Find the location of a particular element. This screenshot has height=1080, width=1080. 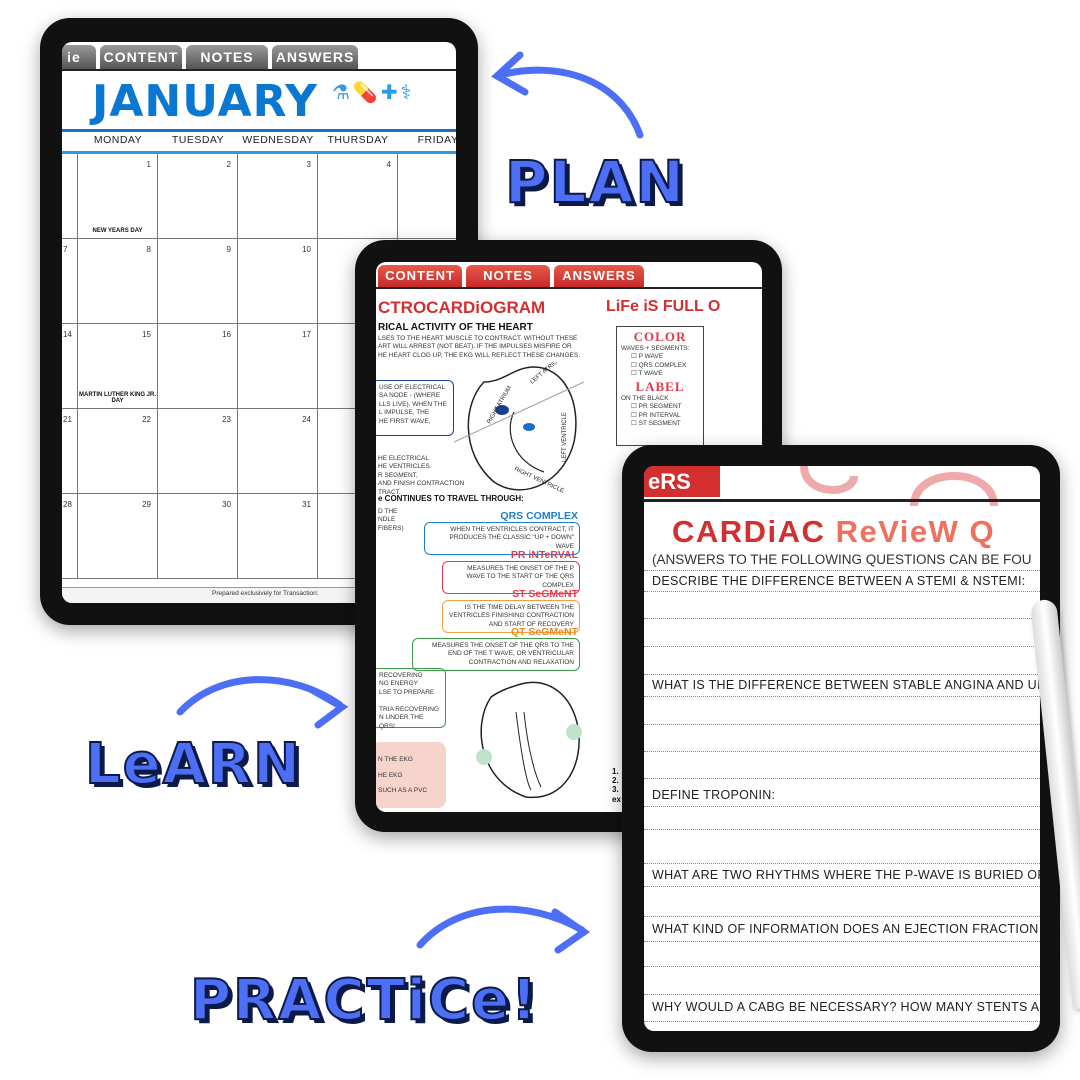

tab-answers: eRS is located at coordinates (682, 481).